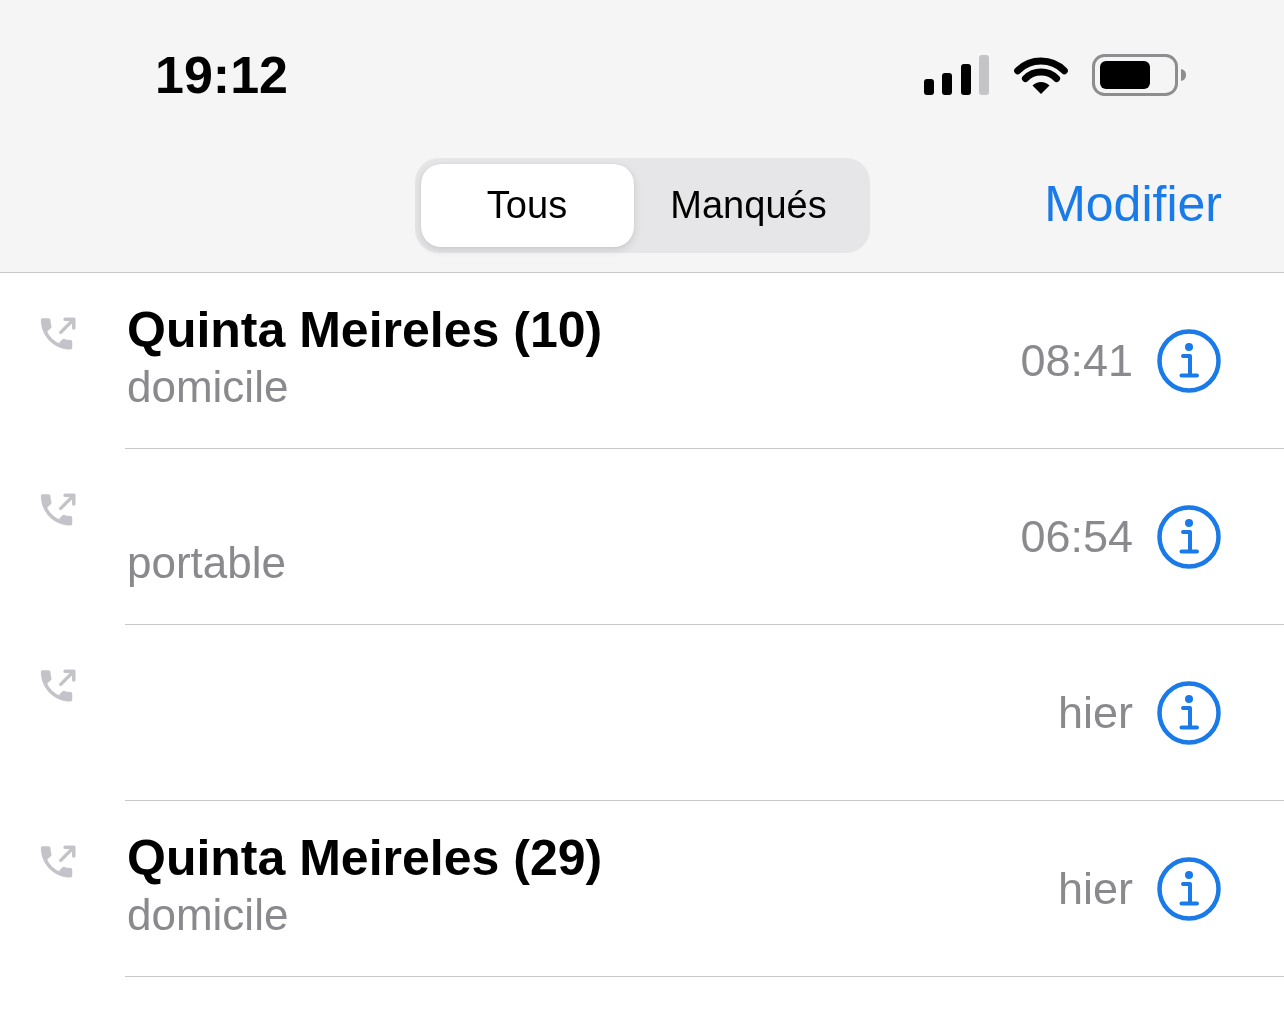 This screenshot has height=1015, width=1284. Describe the element at coordinates (206, 563) in the screenshot. I see `number-type: portable` at that location.